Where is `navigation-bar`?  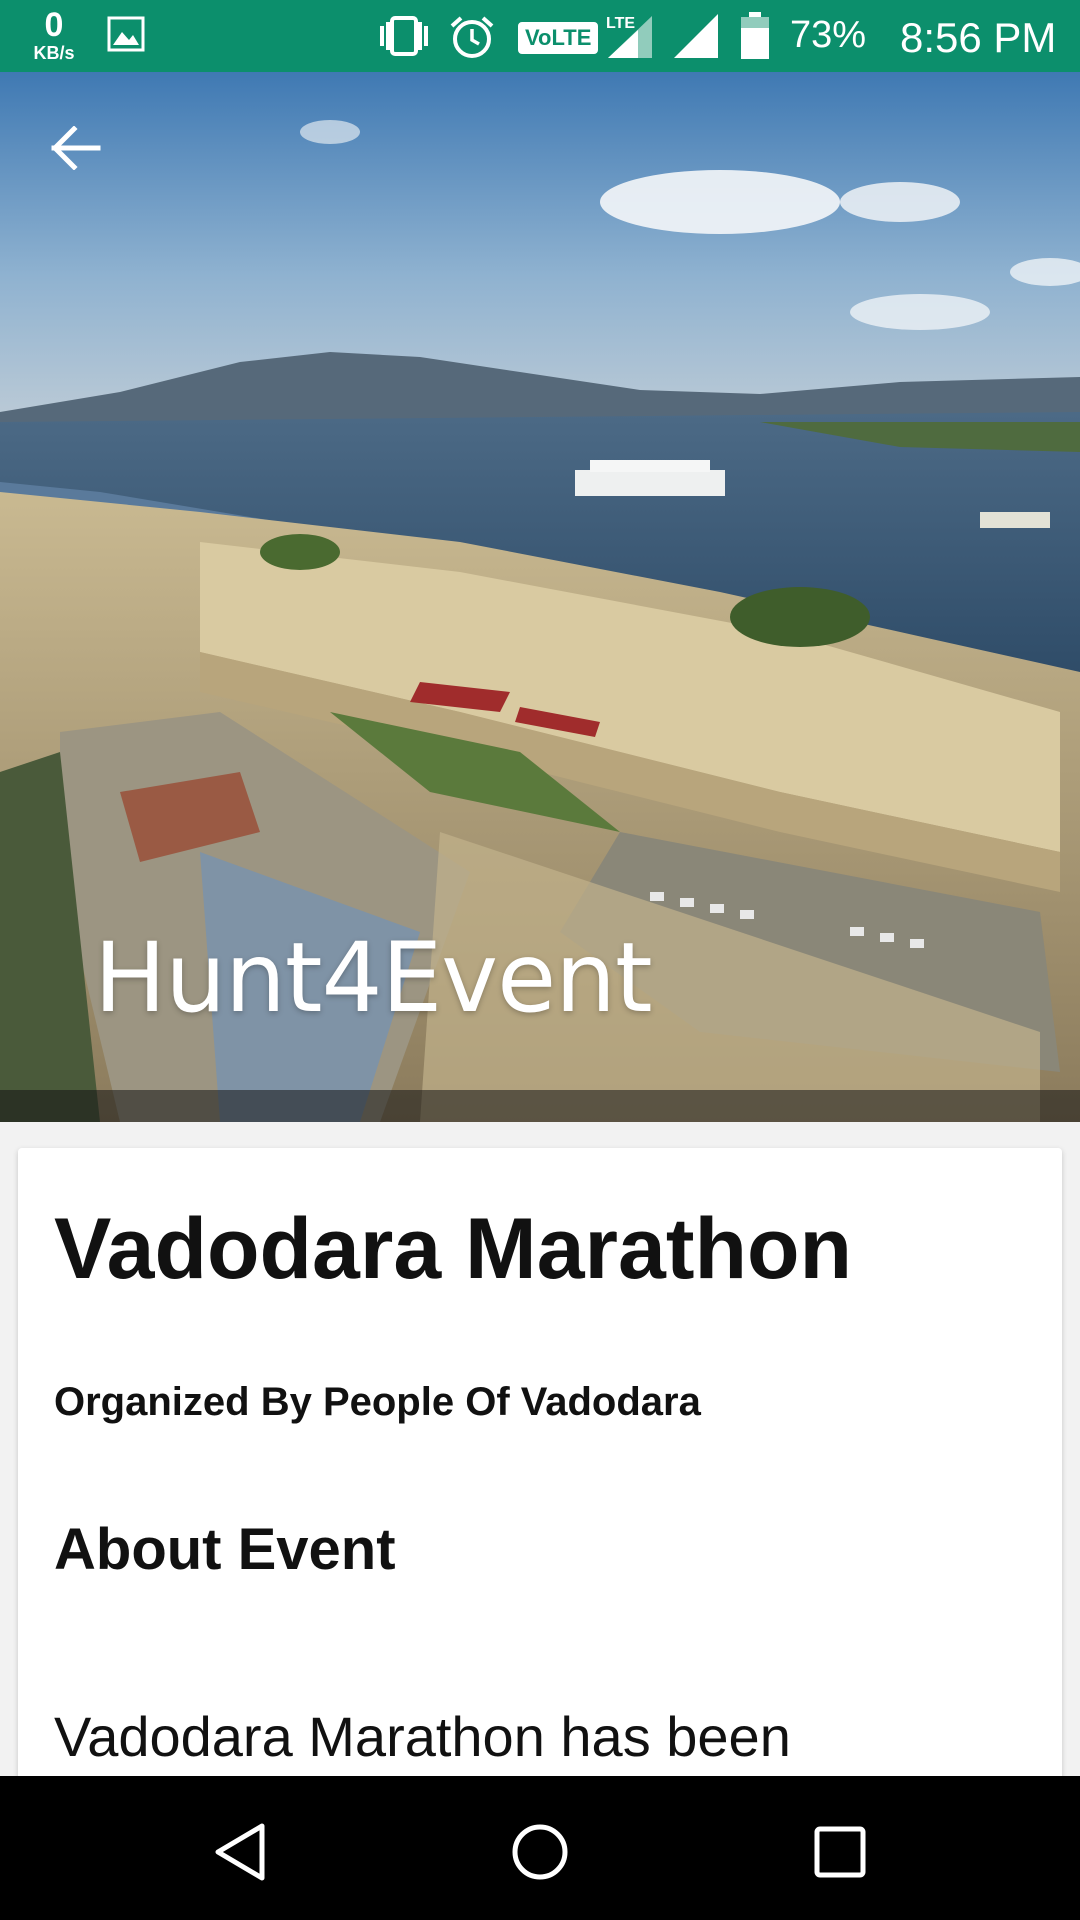 navigation-bar is located at coordinates (540, 1848).